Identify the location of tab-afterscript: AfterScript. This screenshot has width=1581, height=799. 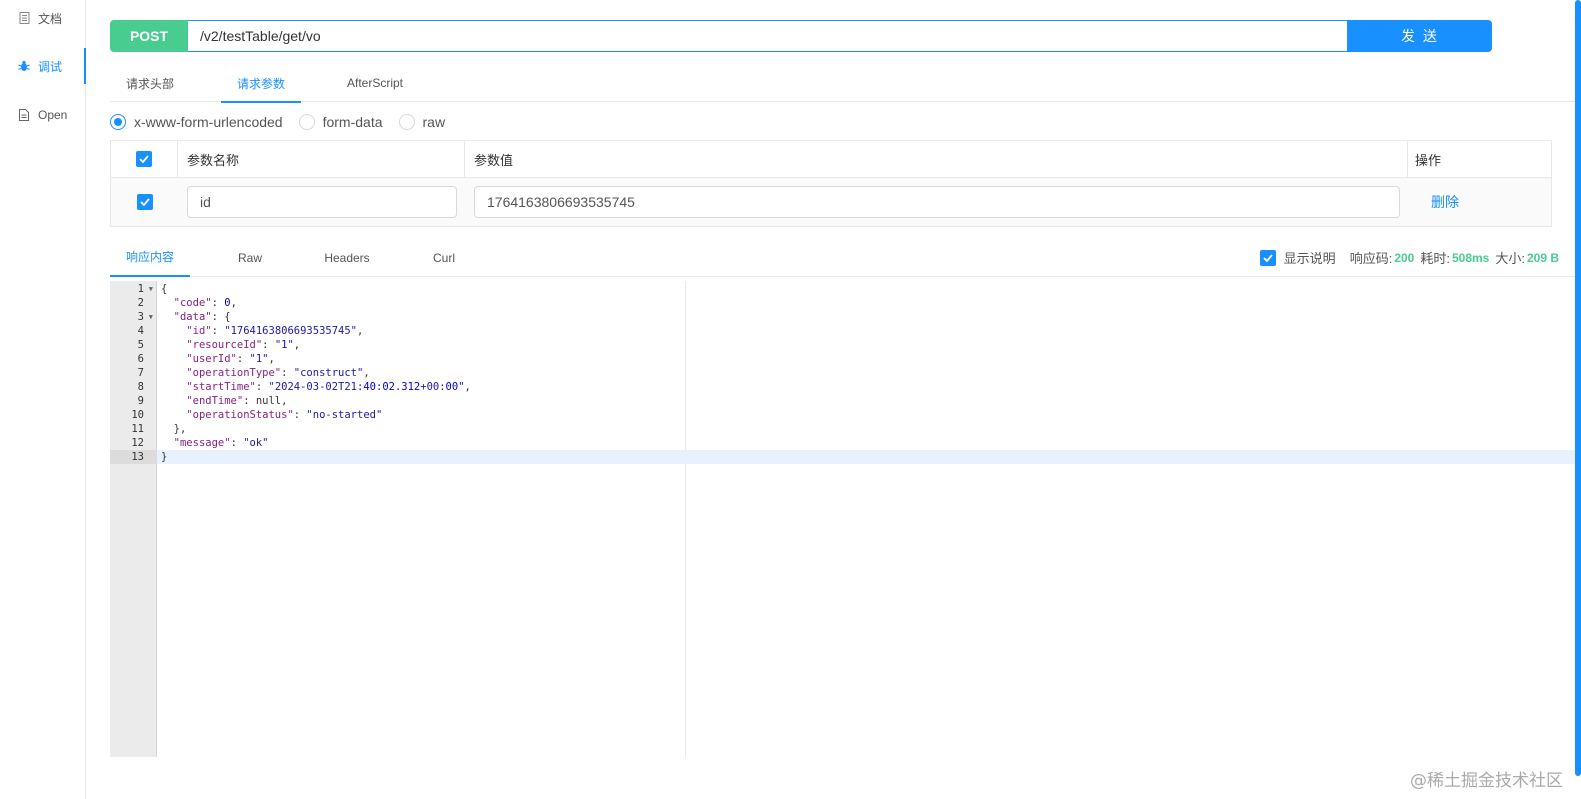
(375, 83).